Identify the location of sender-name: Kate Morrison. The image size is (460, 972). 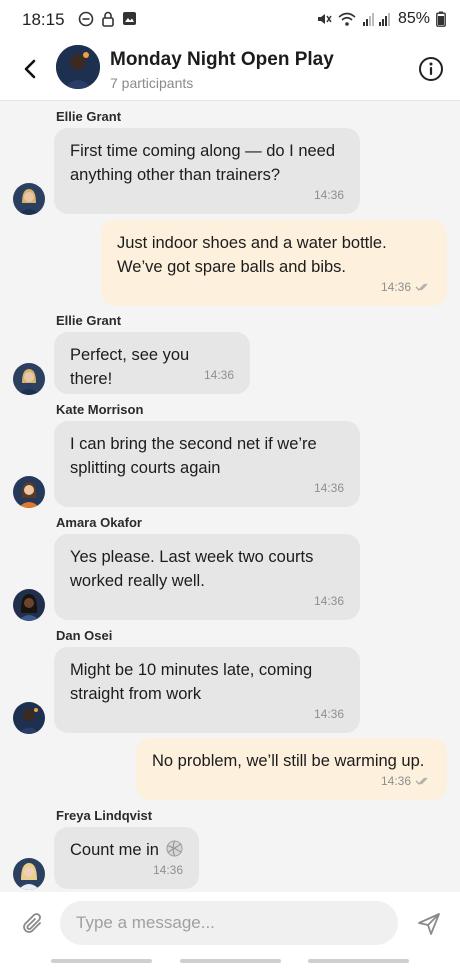
(100, 409).